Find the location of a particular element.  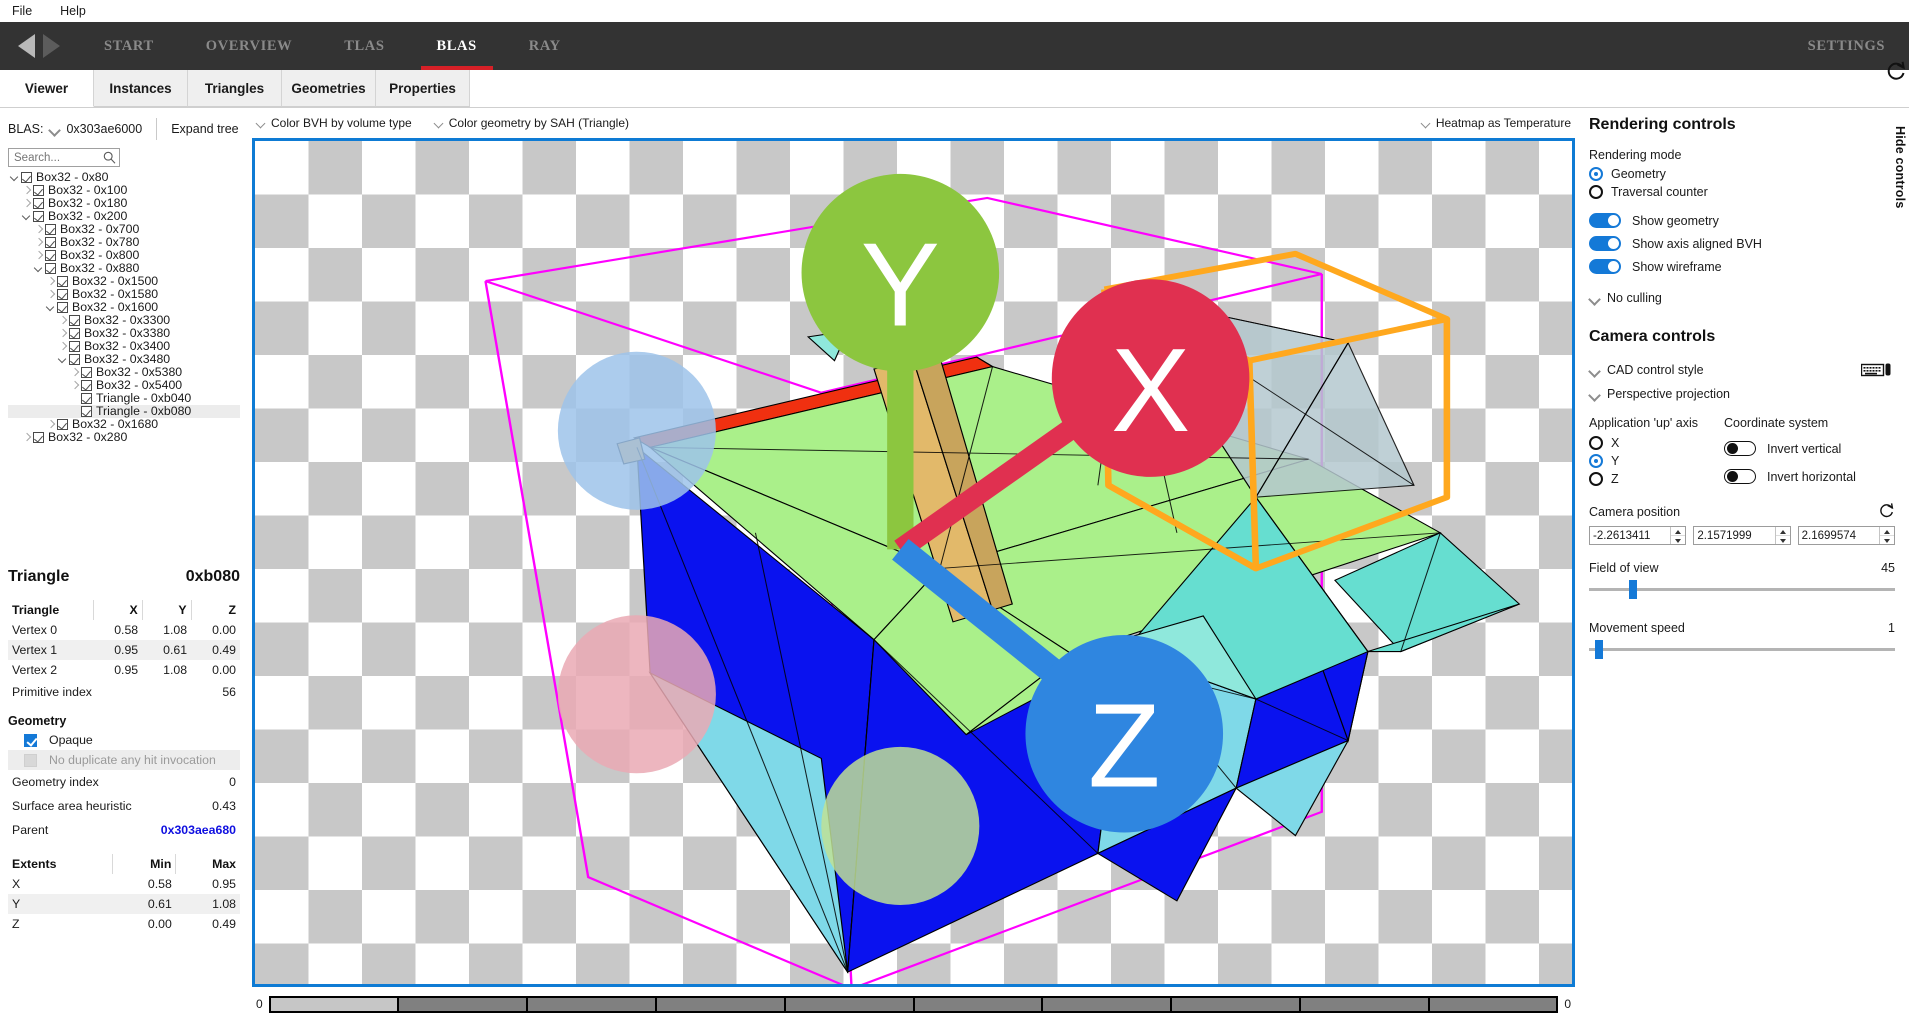

color-geometry-dropdown: Color geometry by SAH (Triangle) is located at coordinates (531, 123).